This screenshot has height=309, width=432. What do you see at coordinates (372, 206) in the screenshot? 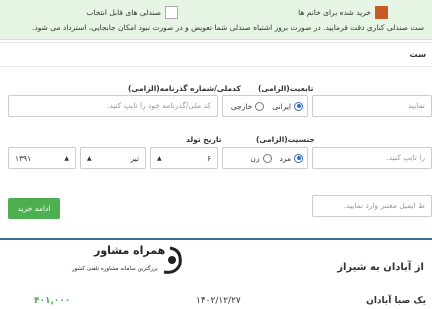
I see `email-input: ط ایمیل معتبر وارد نمایید.` at bounding box center [372, 206].